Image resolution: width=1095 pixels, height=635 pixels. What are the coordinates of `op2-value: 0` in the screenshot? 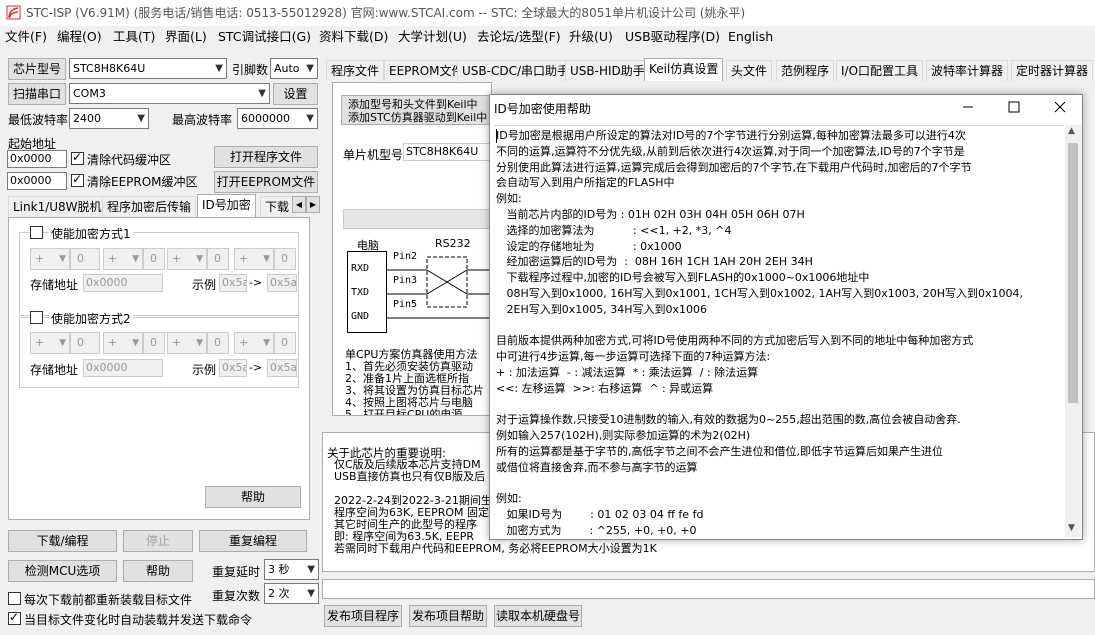 It's located at (154, 259).